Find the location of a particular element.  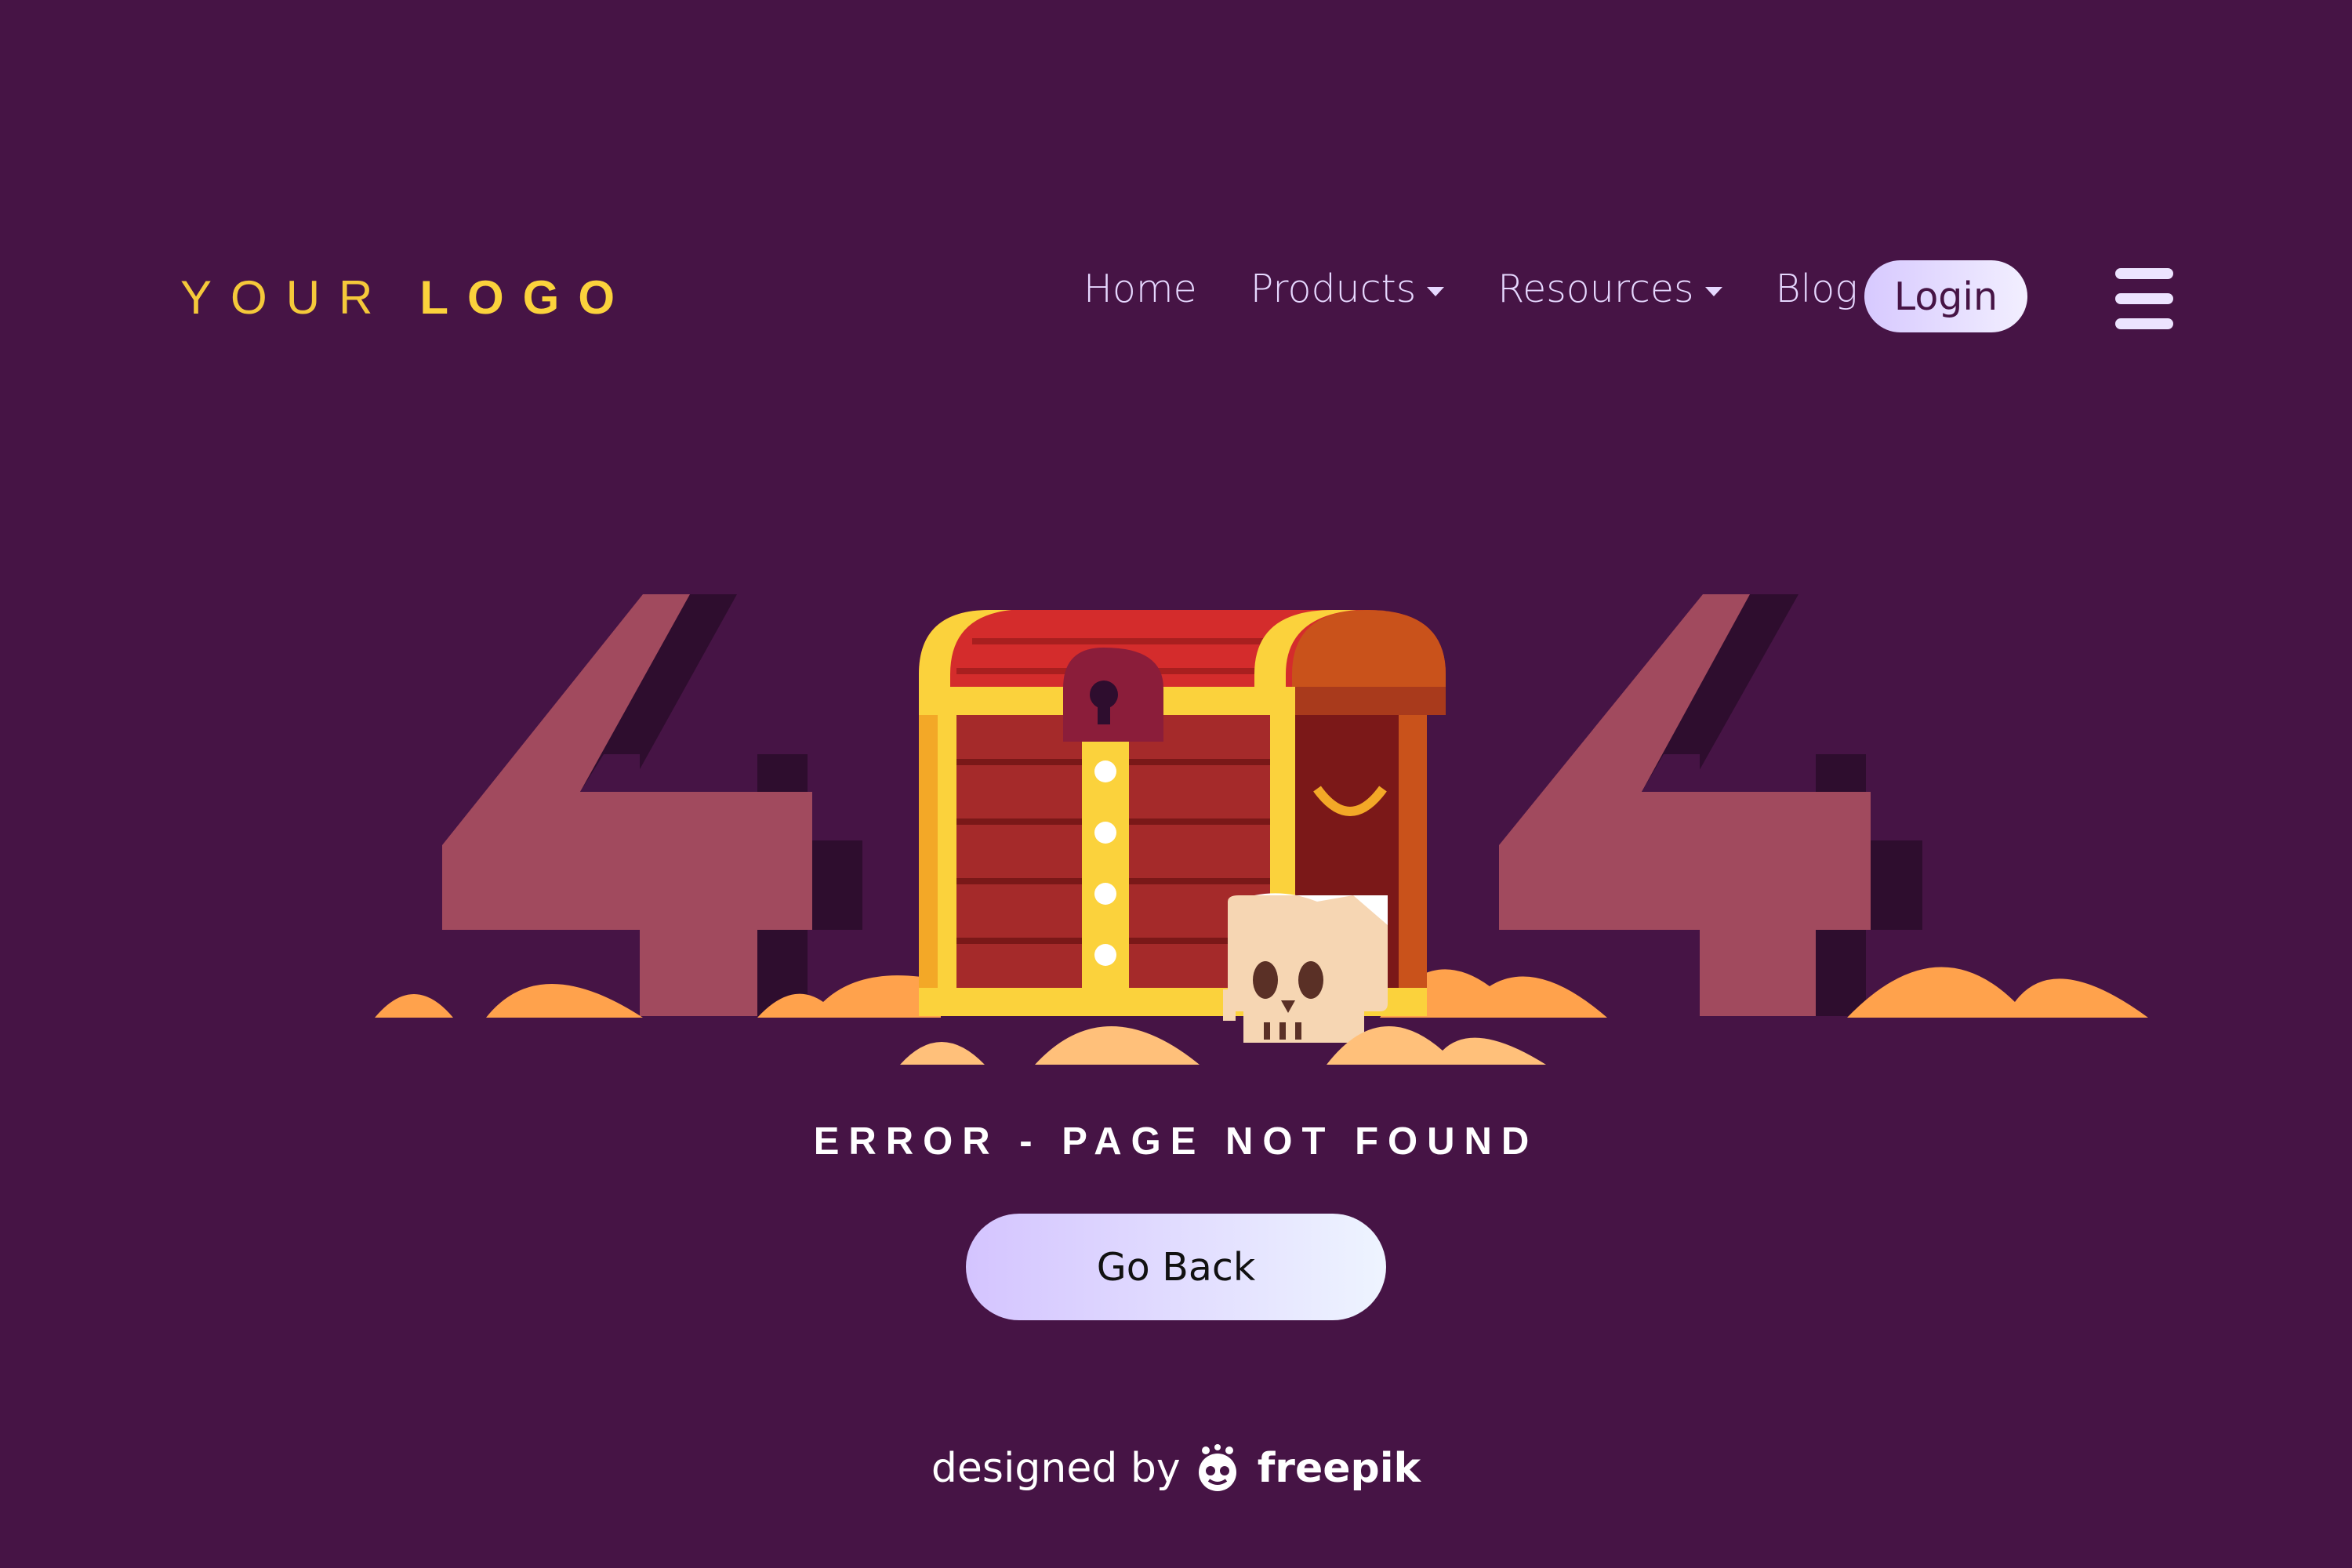

credit-prefix: designed by is located at coordinates (1056, 1468).